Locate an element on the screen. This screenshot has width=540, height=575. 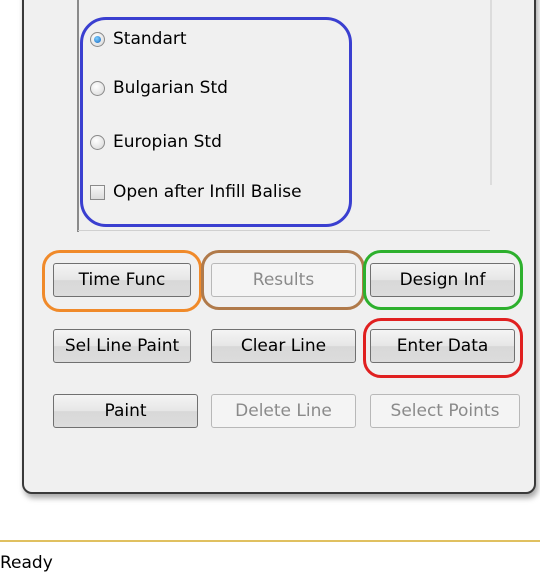
sel-line-paint-label: Sel Line Paint is located at coordinates (122, 346).